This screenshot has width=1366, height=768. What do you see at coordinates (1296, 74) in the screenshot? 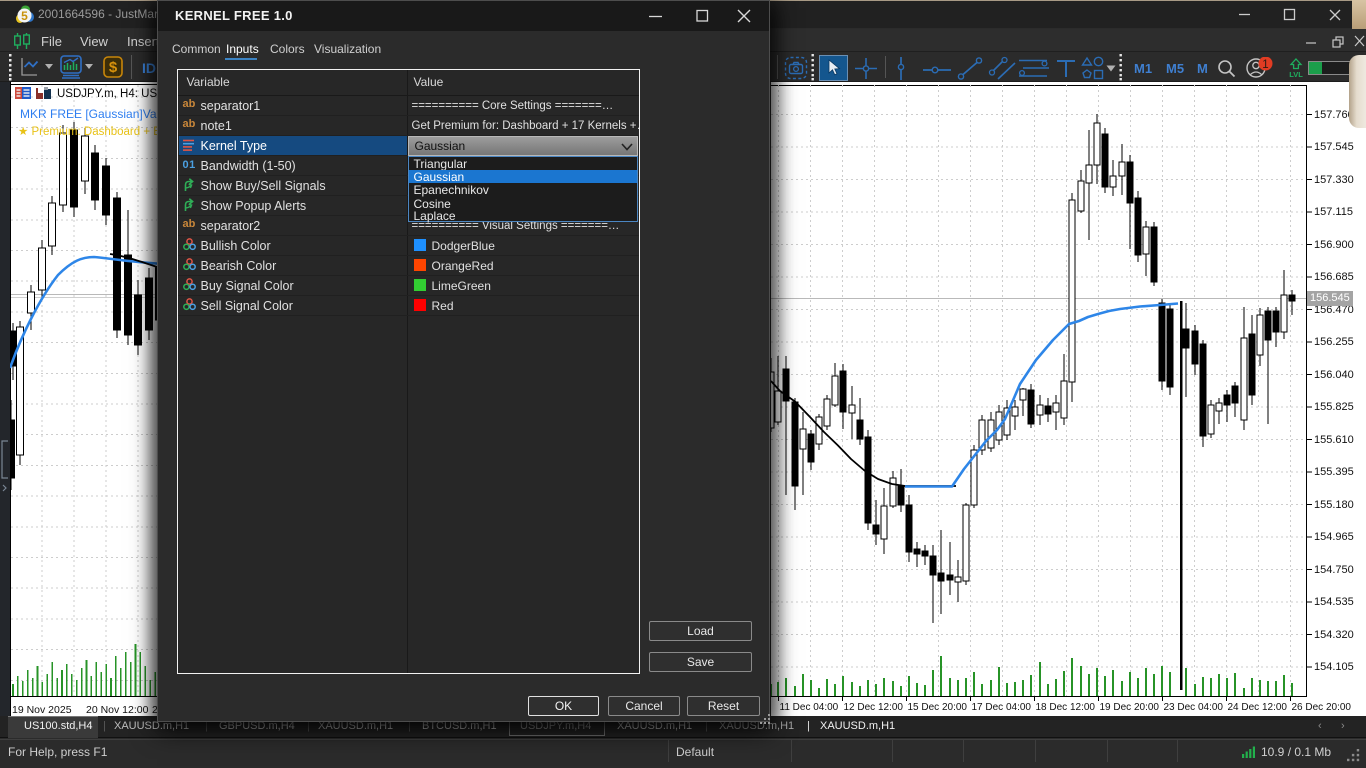
I see `svg-text: LVL` at bounding box center [1296, 74].